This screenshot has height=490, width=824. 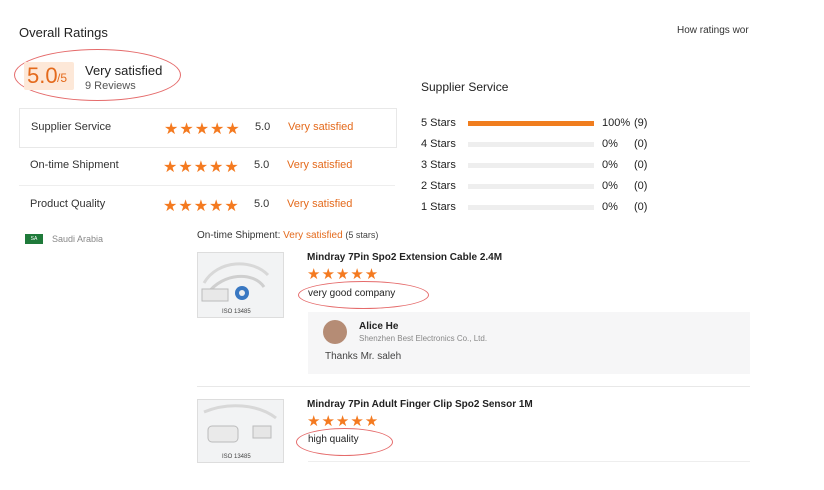 I want to click on review-comment: very good company, so click(x=352, y=293).